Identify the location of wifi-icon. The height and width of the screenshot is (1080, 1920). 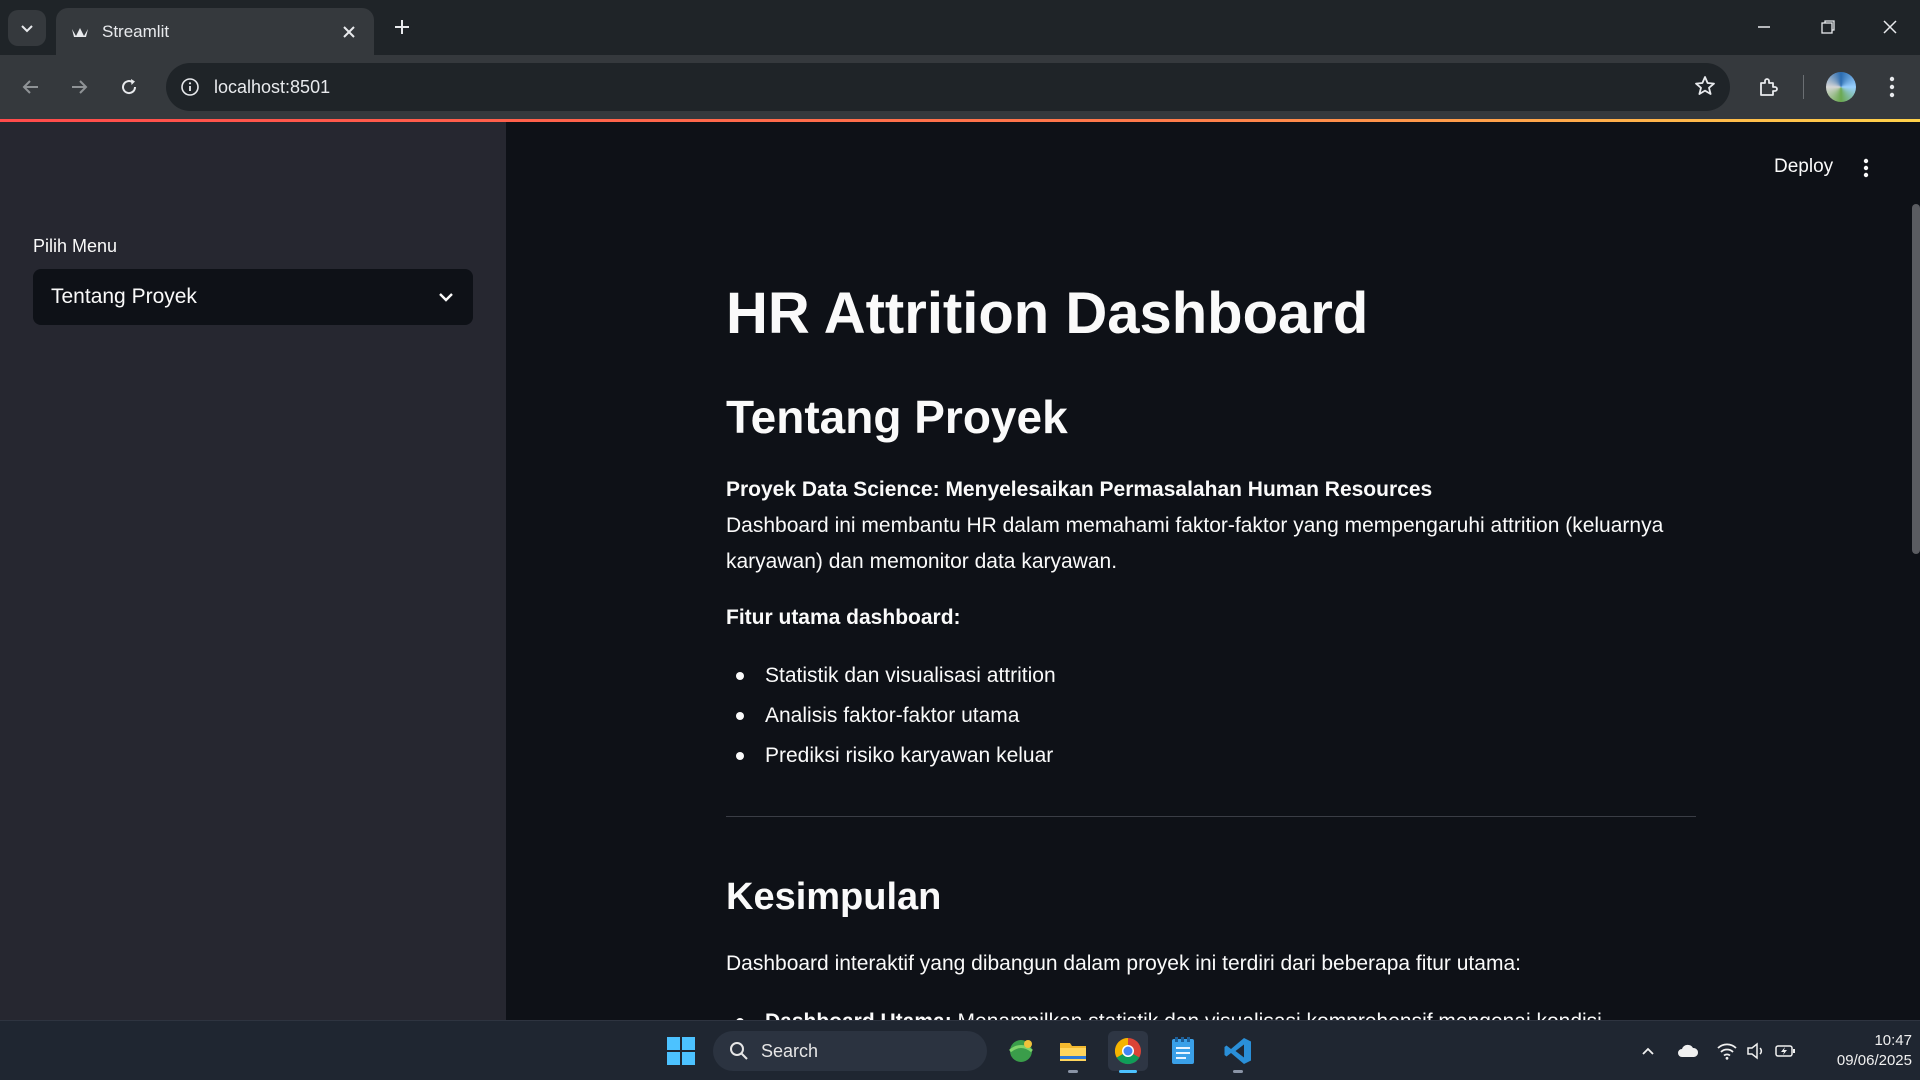
(1727, 1051).